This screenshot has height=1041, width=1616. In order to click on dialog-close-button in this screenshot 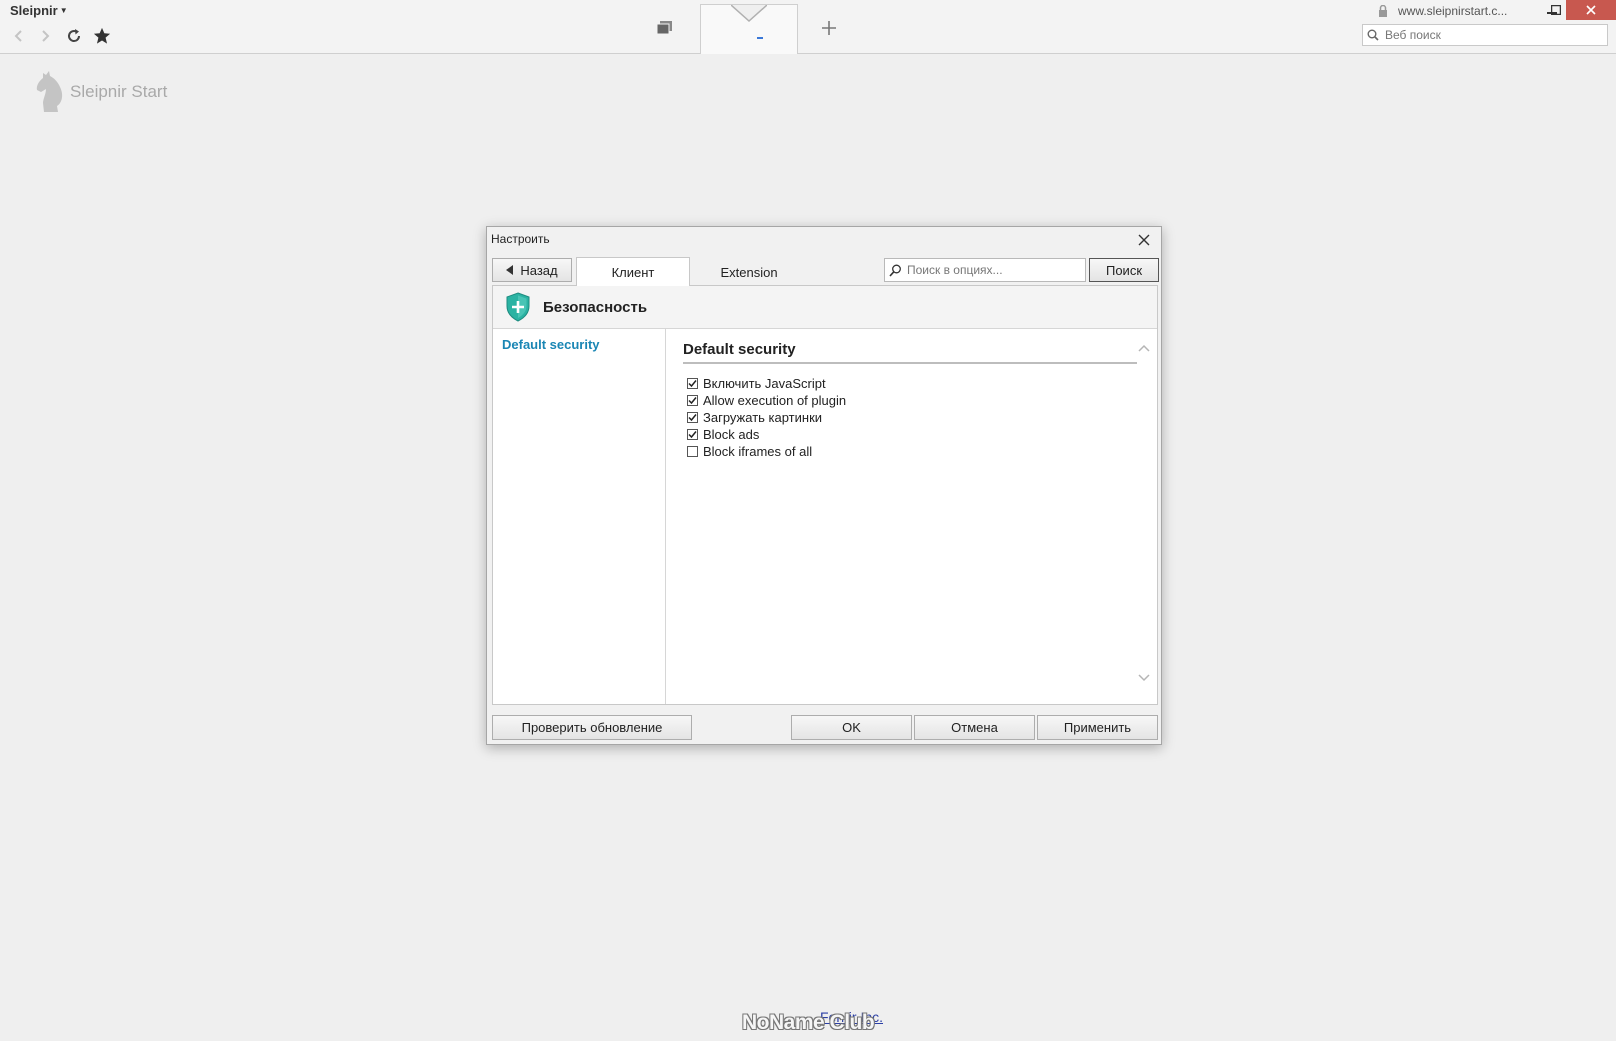, I will do `click(1144, 240)`.